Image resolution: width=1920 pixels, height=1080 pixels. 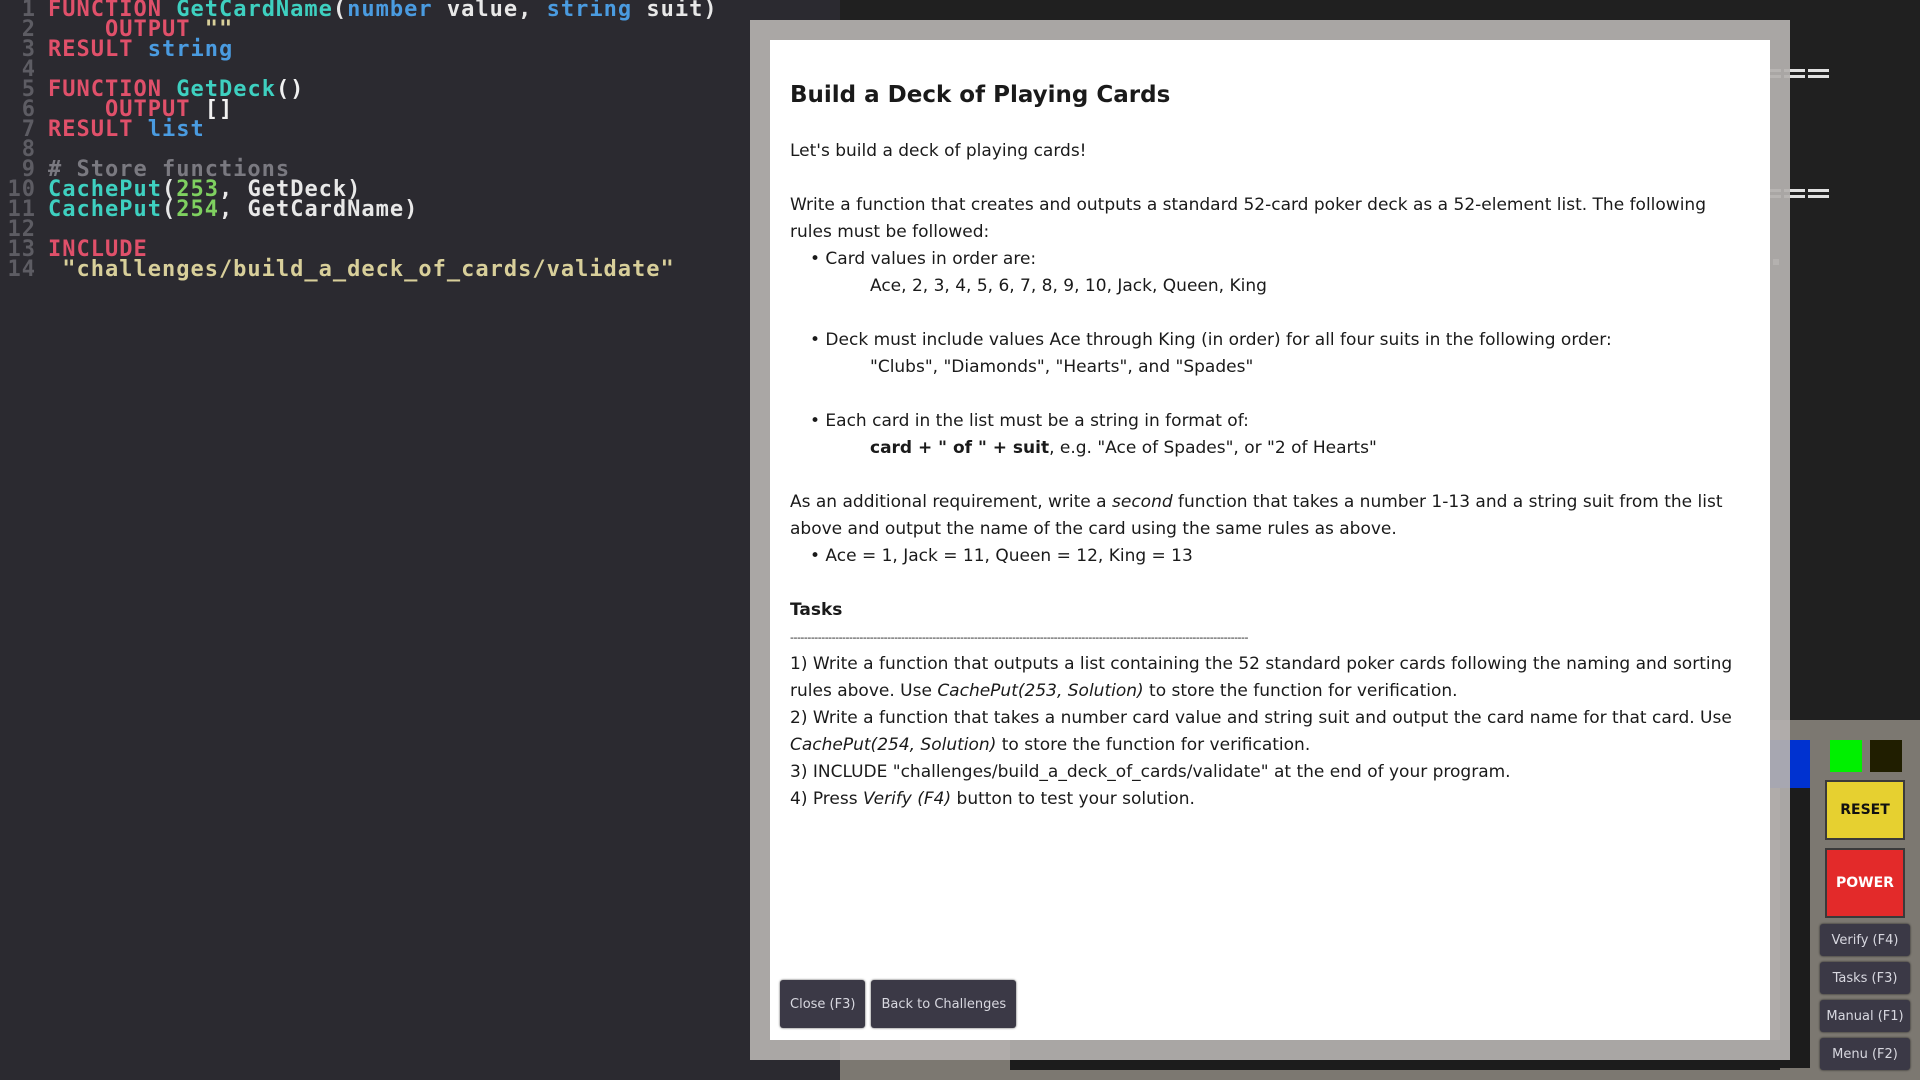 What do you see at coordinates (923, 259) in the screenshot?
I see `rule-card-values: • Card values in order are:` at bounding box center [923, 259].